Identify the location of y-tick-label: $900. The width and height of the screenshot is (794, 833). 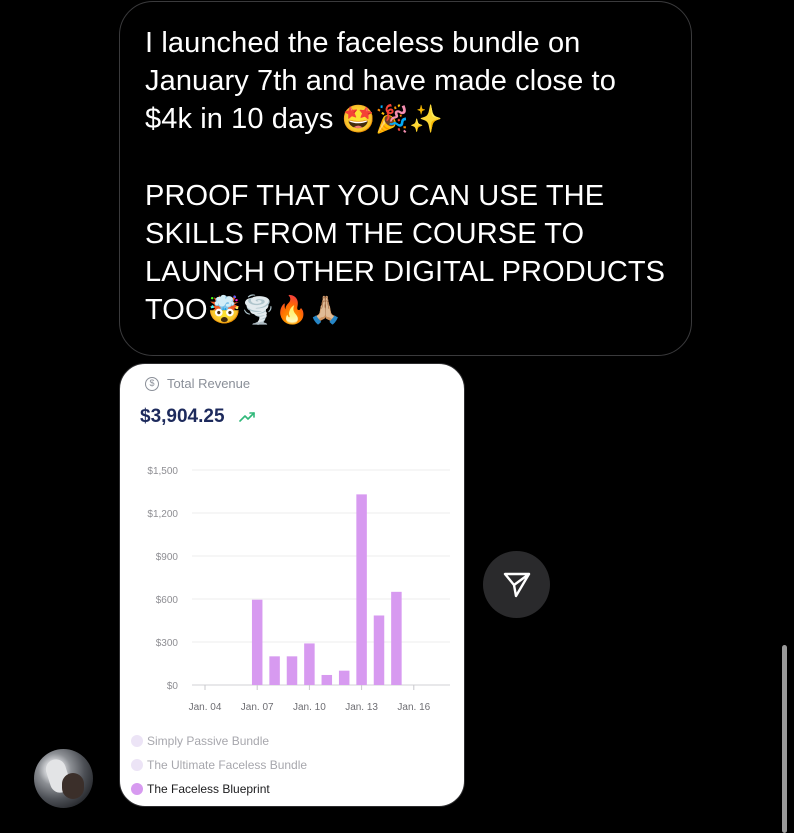
(167, 557).